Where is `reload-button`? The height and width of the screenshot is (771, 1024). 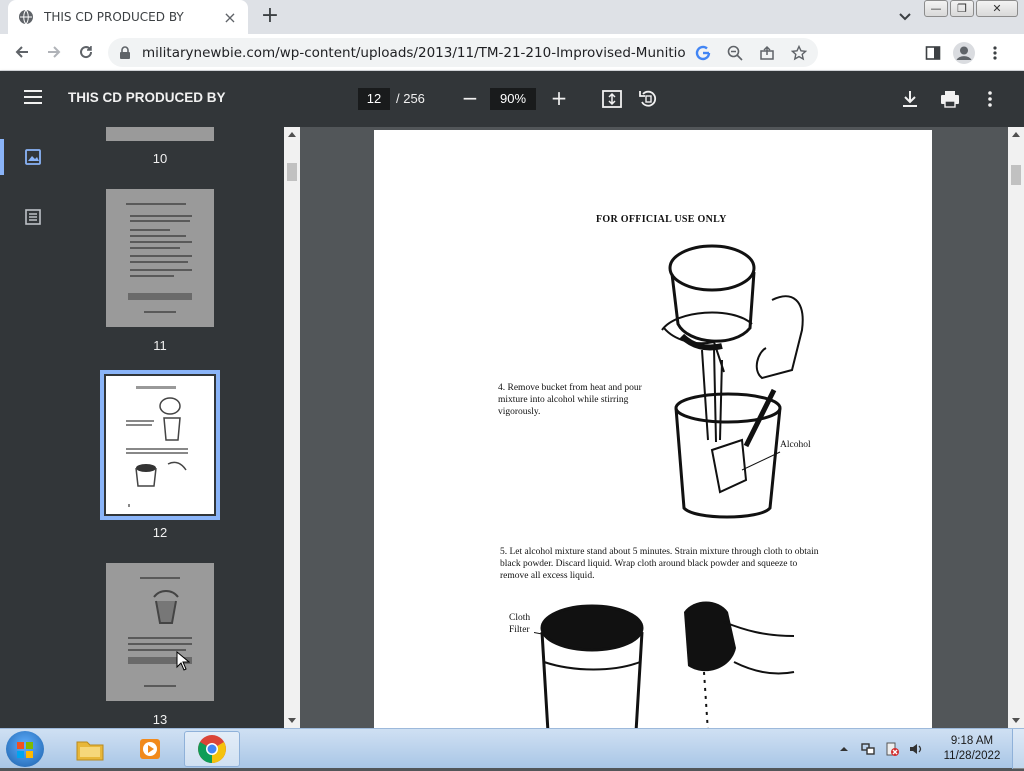
reload-button is located at coordinates (86, 52).